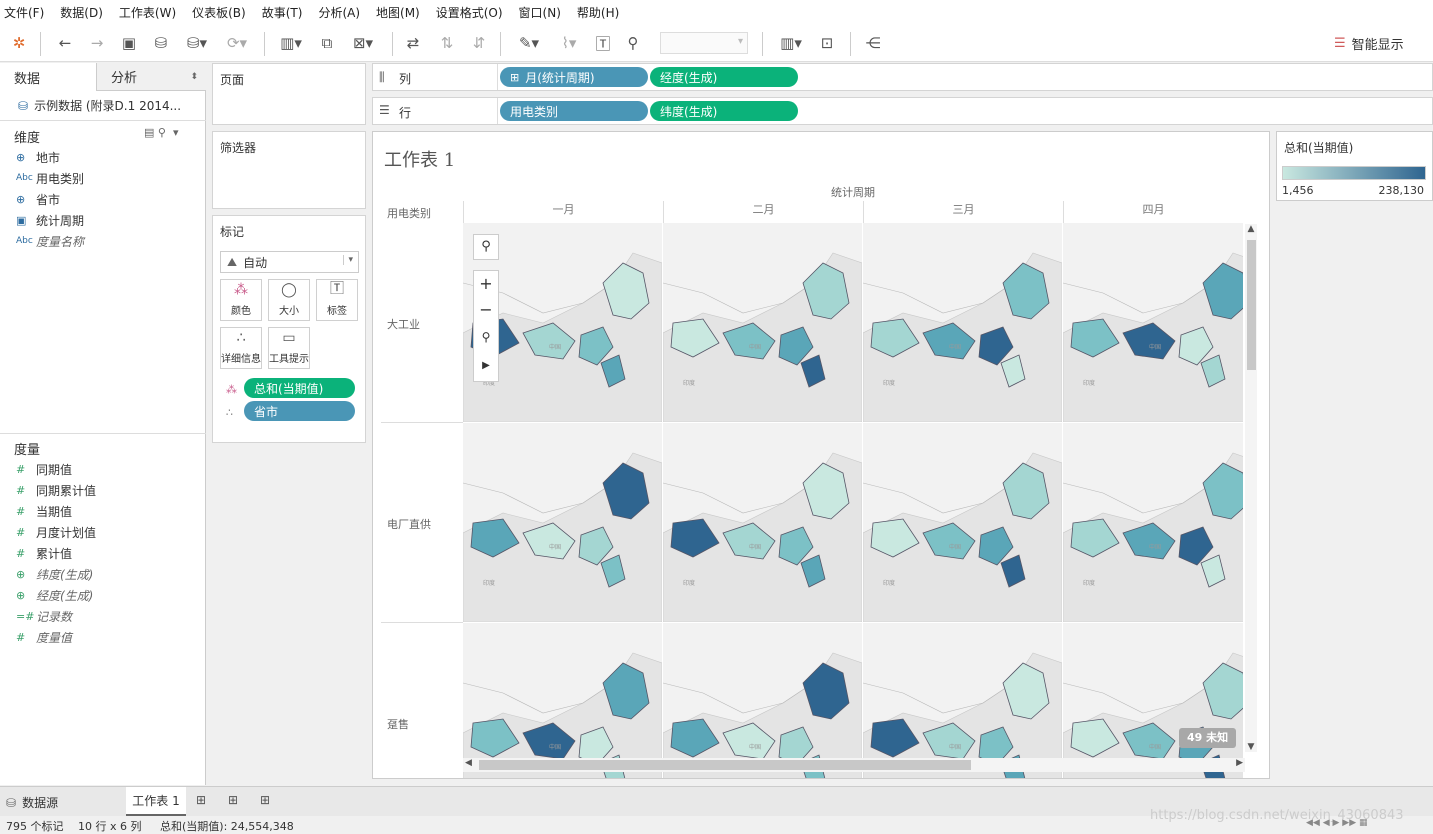  Describe the element at coordinates (65, 43) in the screenshot. I see `undo-icon: ←` at that location.